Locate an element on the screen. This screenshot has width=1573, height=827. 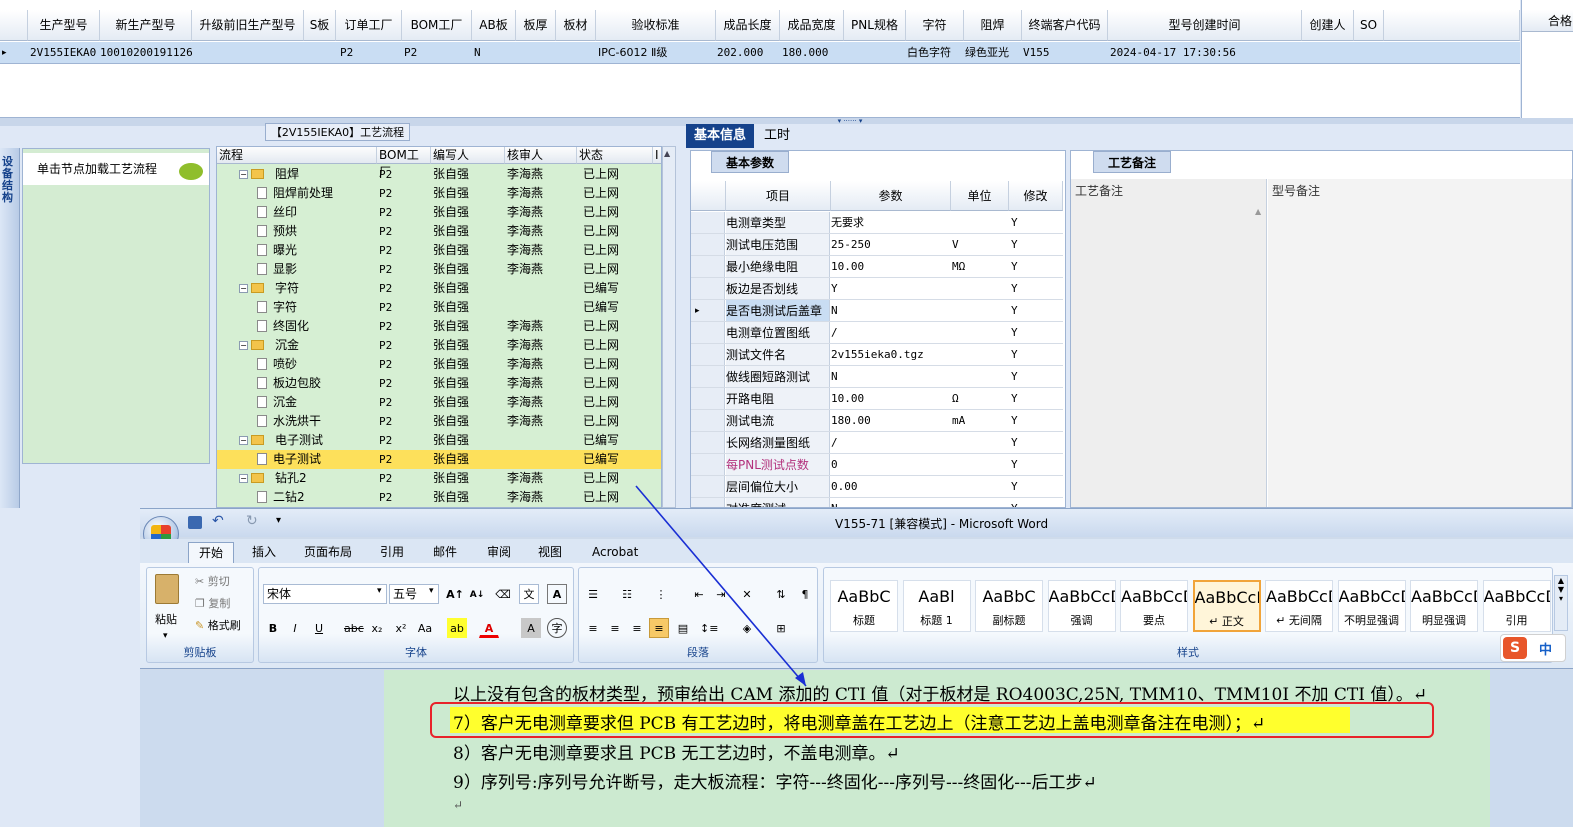
param-row: 对准度测试N Y is located at coordinates (877, 502).